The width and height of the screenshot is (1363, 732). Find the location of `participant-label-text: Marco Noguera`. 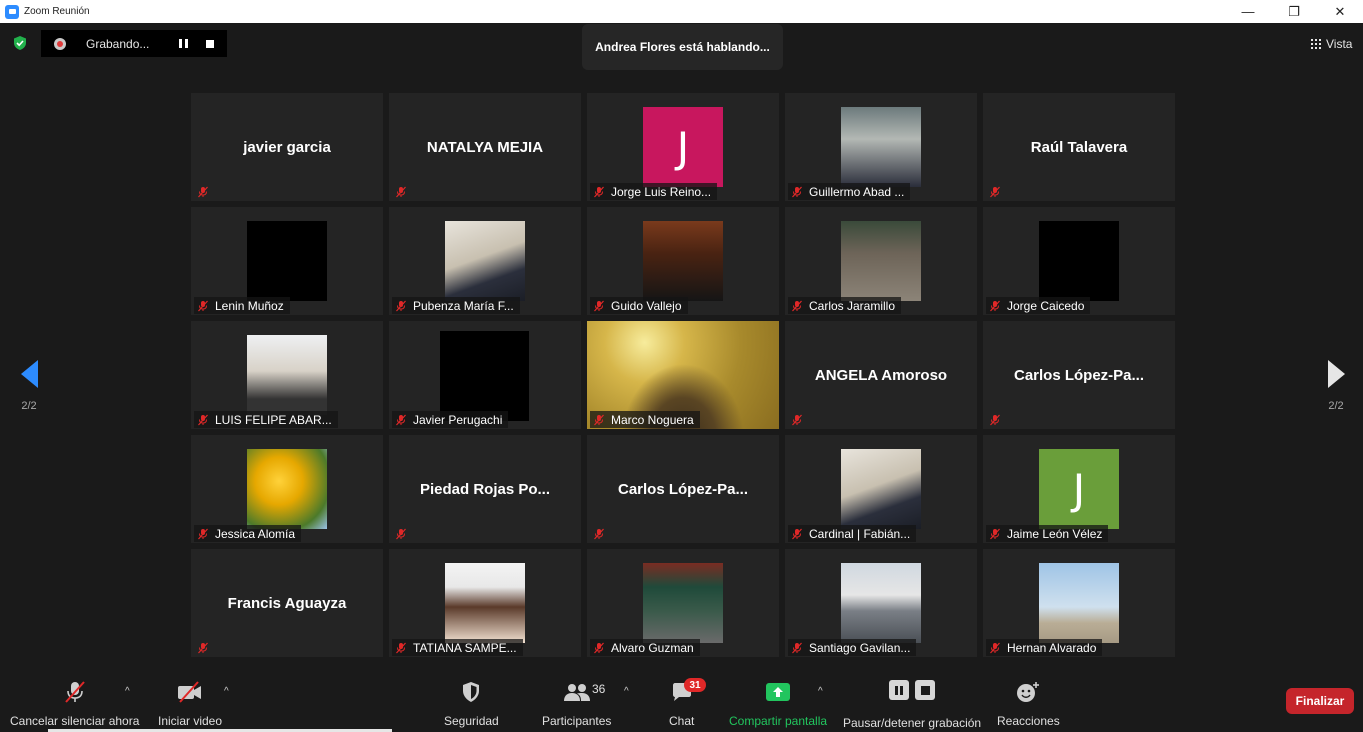

participant-label-text: Marco Noguera is located at coordinates (652, 419).